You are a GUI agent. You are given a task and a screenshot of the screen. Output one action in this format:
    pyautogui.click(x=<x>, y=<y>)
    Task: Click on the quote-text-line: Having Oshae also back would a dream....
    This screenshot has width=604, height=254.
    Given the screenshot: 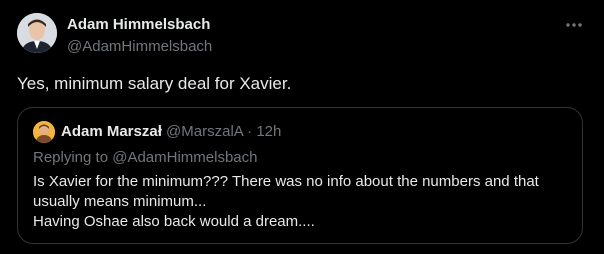 What is the action you would take?
    pyautogui.click(x=174, y=221)
    